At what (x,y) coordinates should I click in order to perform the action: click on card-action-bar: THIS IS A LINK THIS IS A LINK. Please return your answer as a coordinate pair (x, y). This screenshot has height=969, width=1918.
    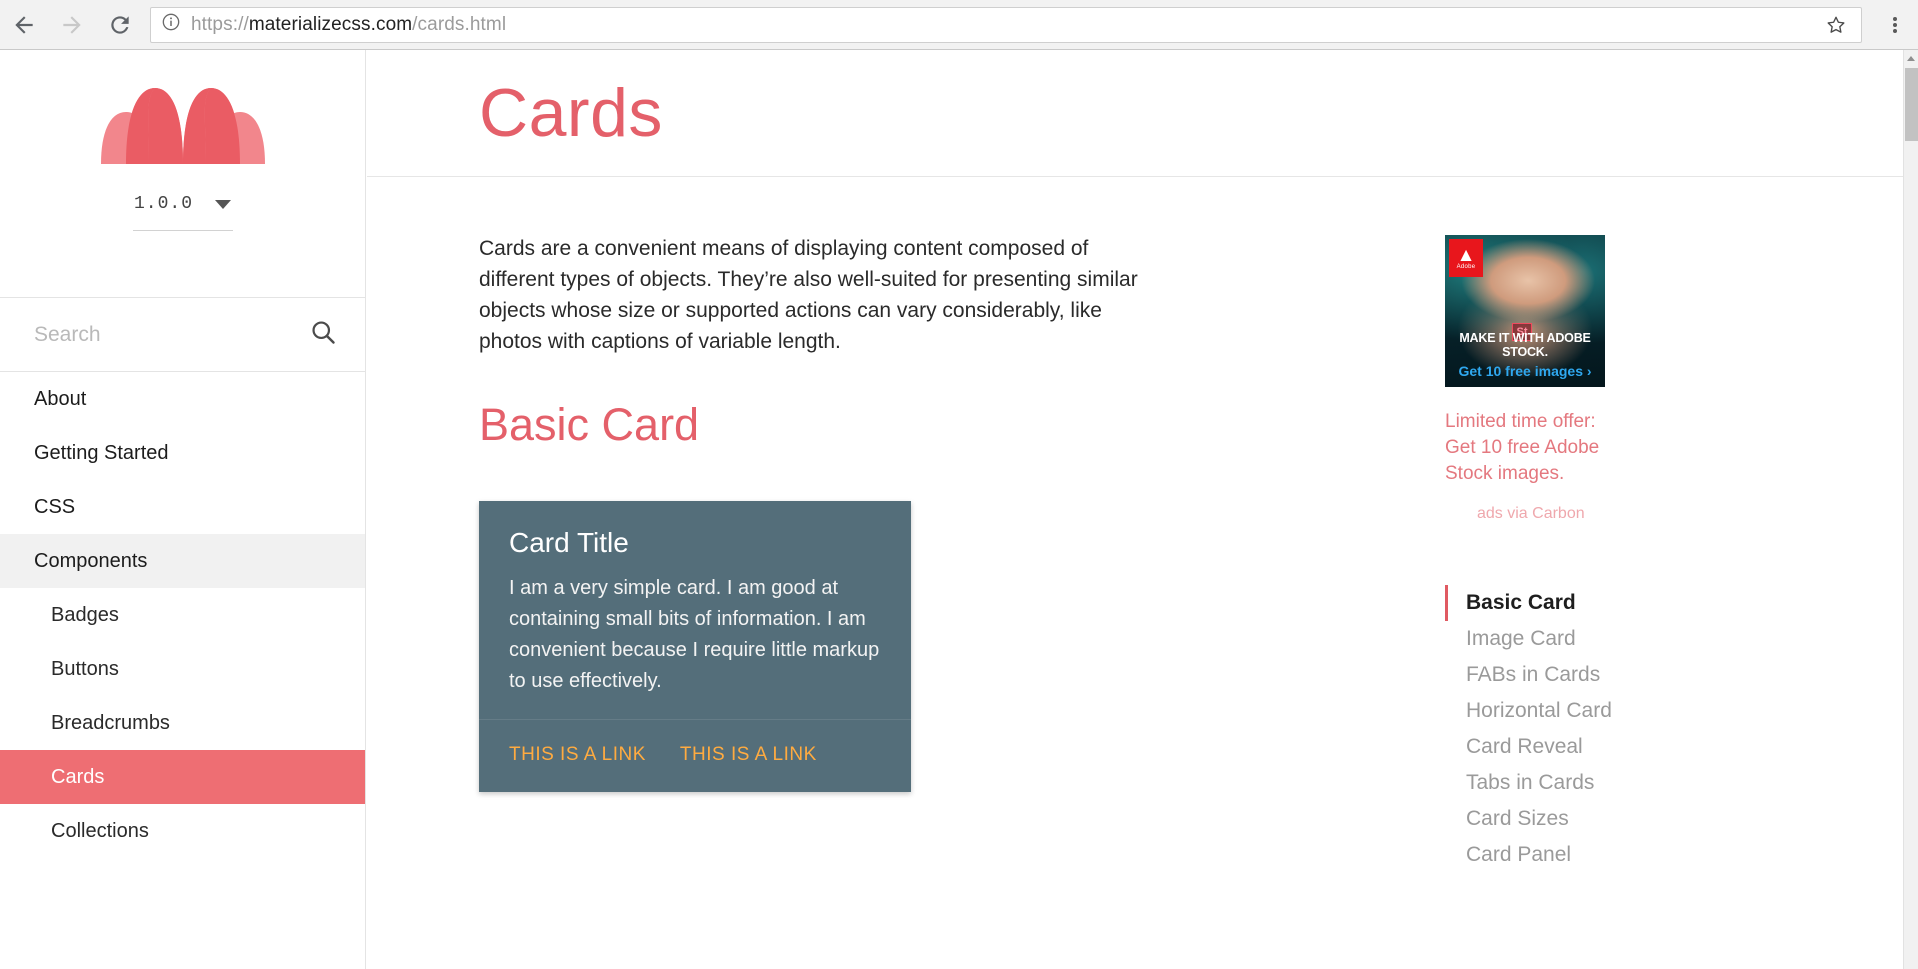
    Looking at the image, I should click on (695, 756).